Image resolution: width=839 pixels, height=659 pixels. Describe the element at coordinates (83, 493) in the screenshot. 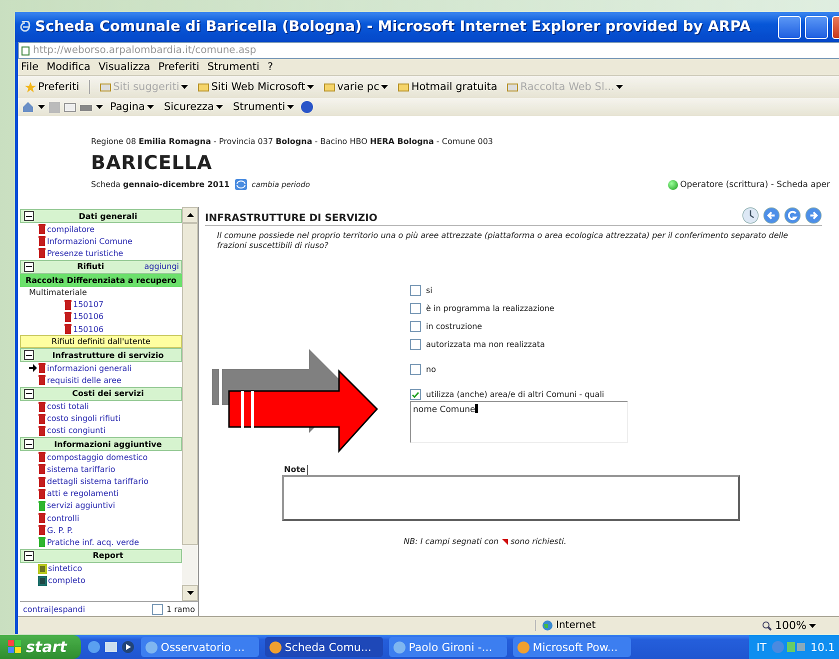

I see `nav-link: atti e regolamenti` at that location.